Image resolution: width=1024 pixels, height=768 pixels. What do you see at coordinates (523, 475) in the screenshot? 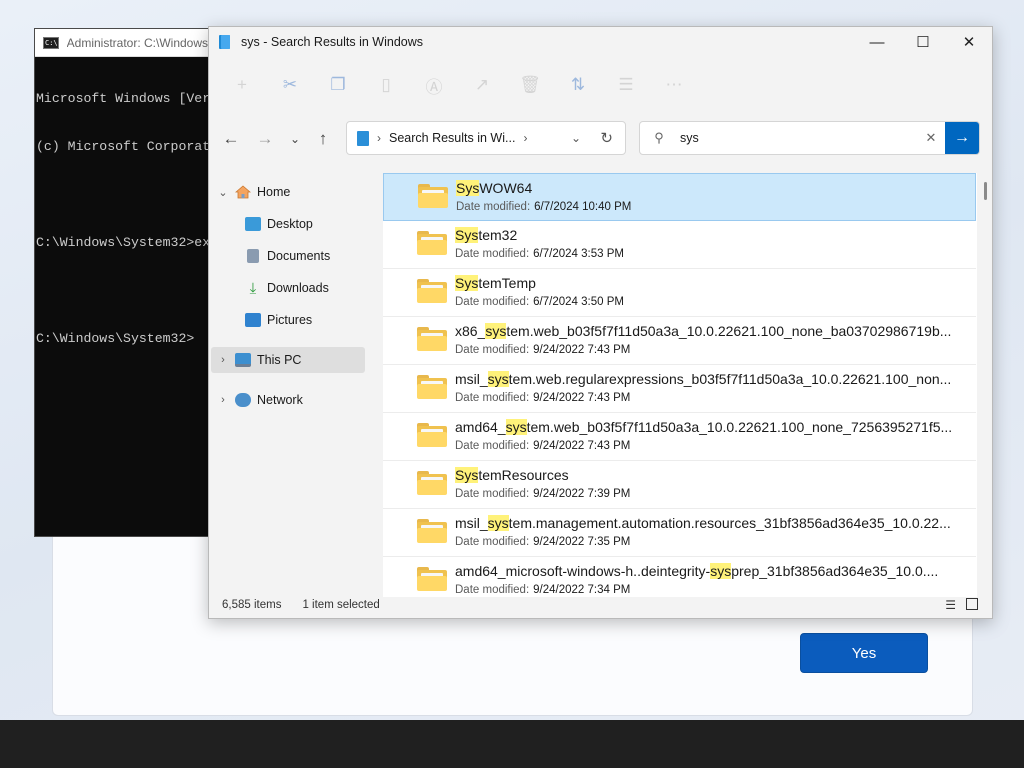
I see `name-suffix: temResources` at bounding box center [523, 475].